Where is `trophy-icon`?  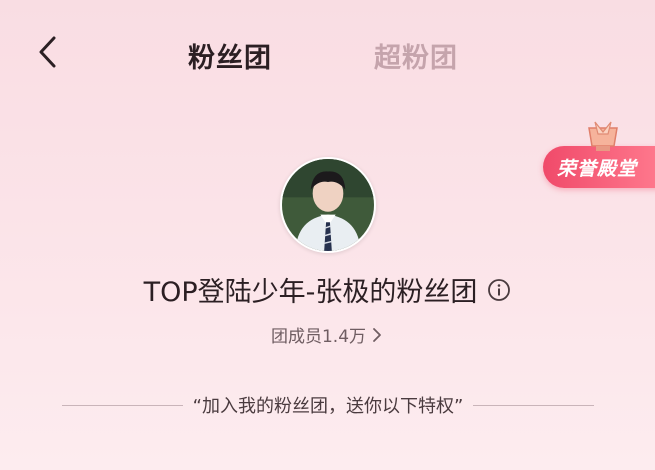 trophy-icon is located at coordinates (603, 136).